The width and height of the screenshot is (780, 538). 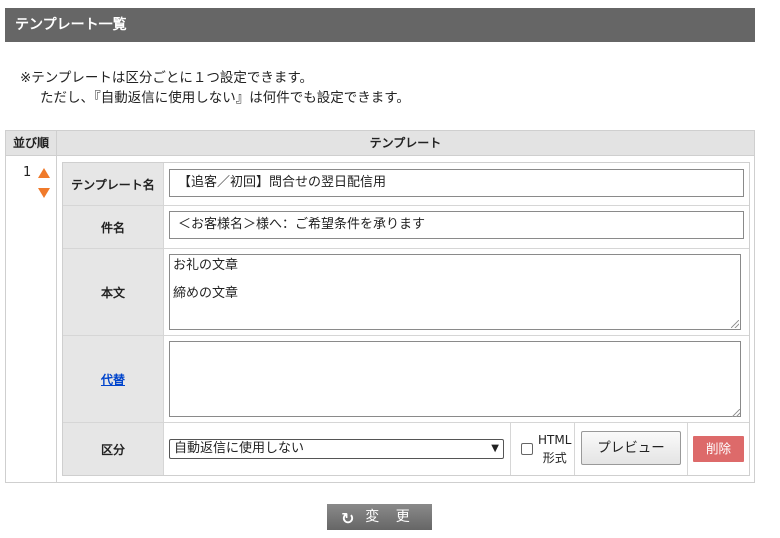 I want to click on notice-line-1: ※テンプレートは区分ごとに１つ設定できます。, so click(x=167, y=78).